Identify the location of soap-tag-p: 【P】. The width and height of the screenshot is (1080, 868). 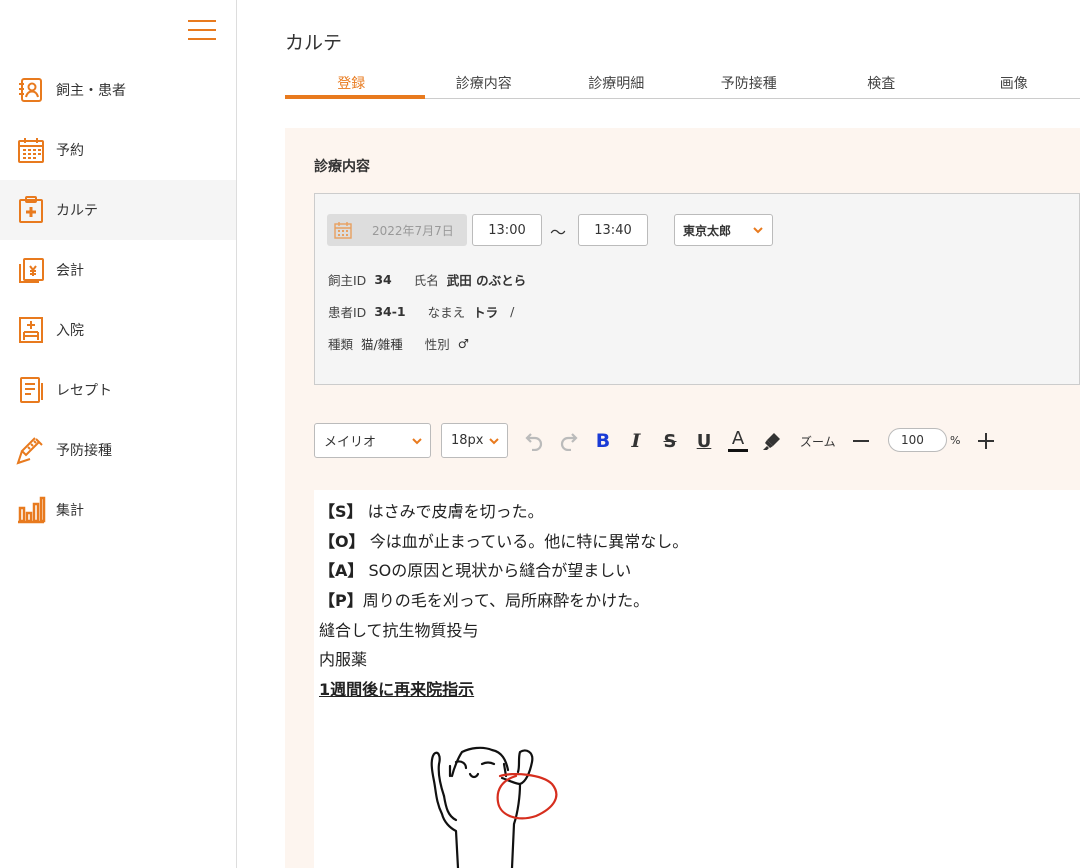
(341, 600).